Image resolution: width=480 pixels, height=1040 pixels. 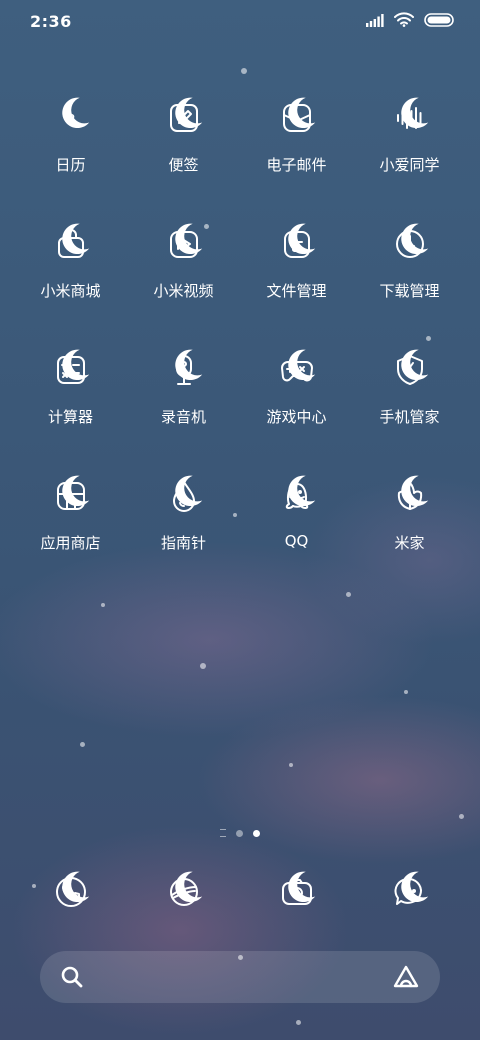 What do you see at coordinates (70, 165) in the screenshot?
I see `app-label: 日历` at bounding box center [70, 165].